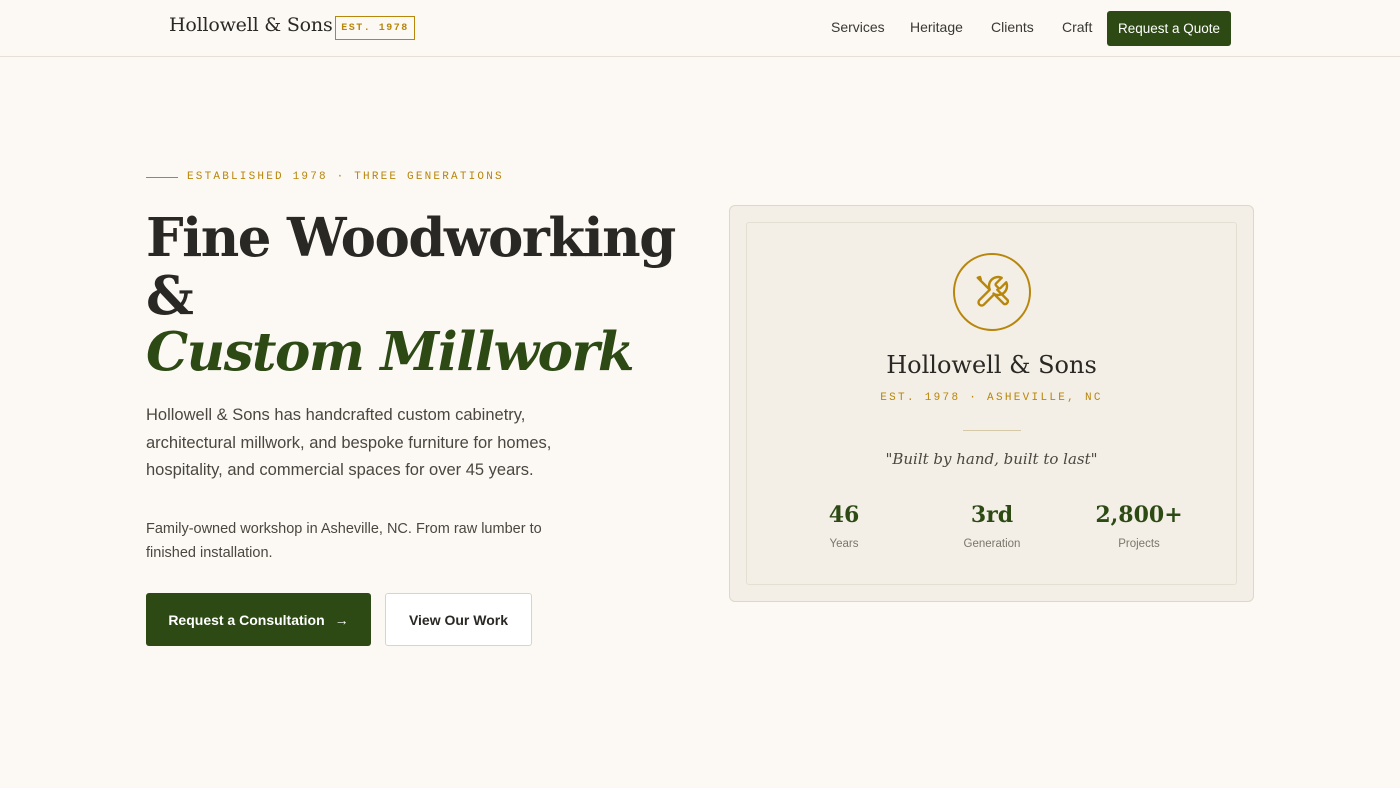 This screenshot has width=1400, height=788. Describe the element at coordinates (251, 25) in the screenshot. I see `brand-logo: Hollowell & Sons` at that location.